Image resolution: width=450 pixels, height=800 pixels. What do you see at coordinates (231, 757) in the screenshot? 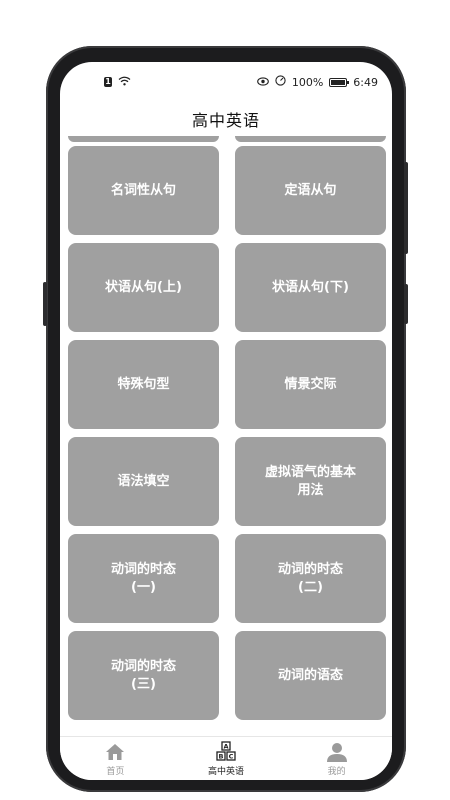
I see `svg-text: C` at bounding box center [231, 757].